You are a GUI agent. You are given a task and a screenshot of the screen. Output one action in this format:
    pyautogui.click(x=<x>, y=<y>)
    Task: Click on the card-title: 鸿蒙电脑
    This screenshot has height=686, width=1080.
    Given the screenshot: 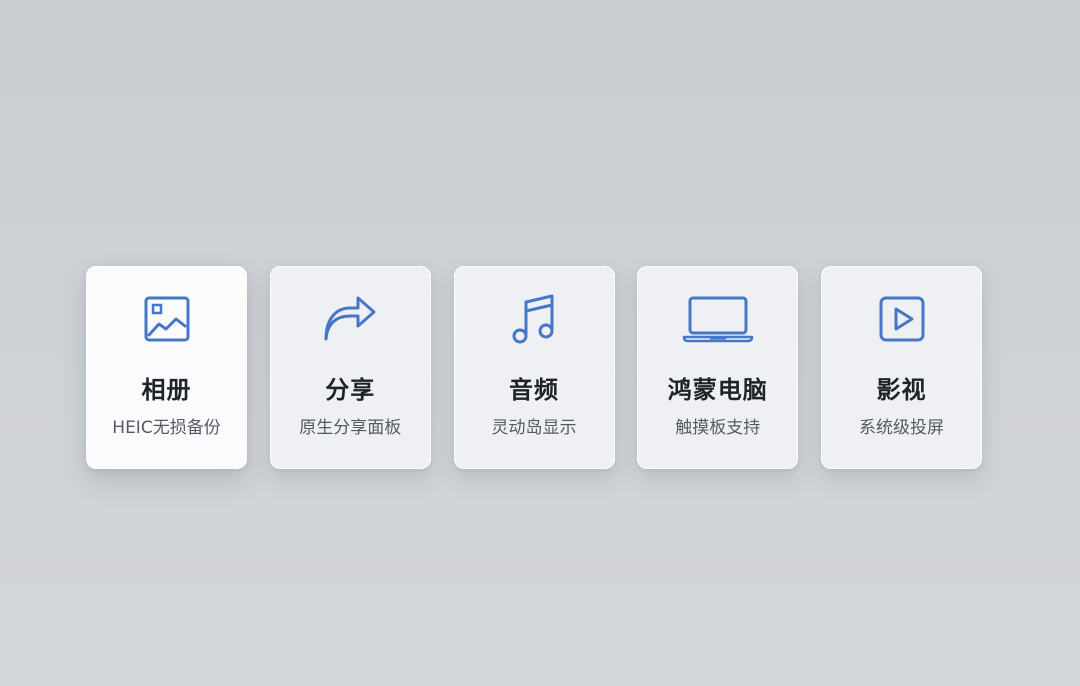 What is the action you would take?
    pyautogui.click(x=717, y=390)
    